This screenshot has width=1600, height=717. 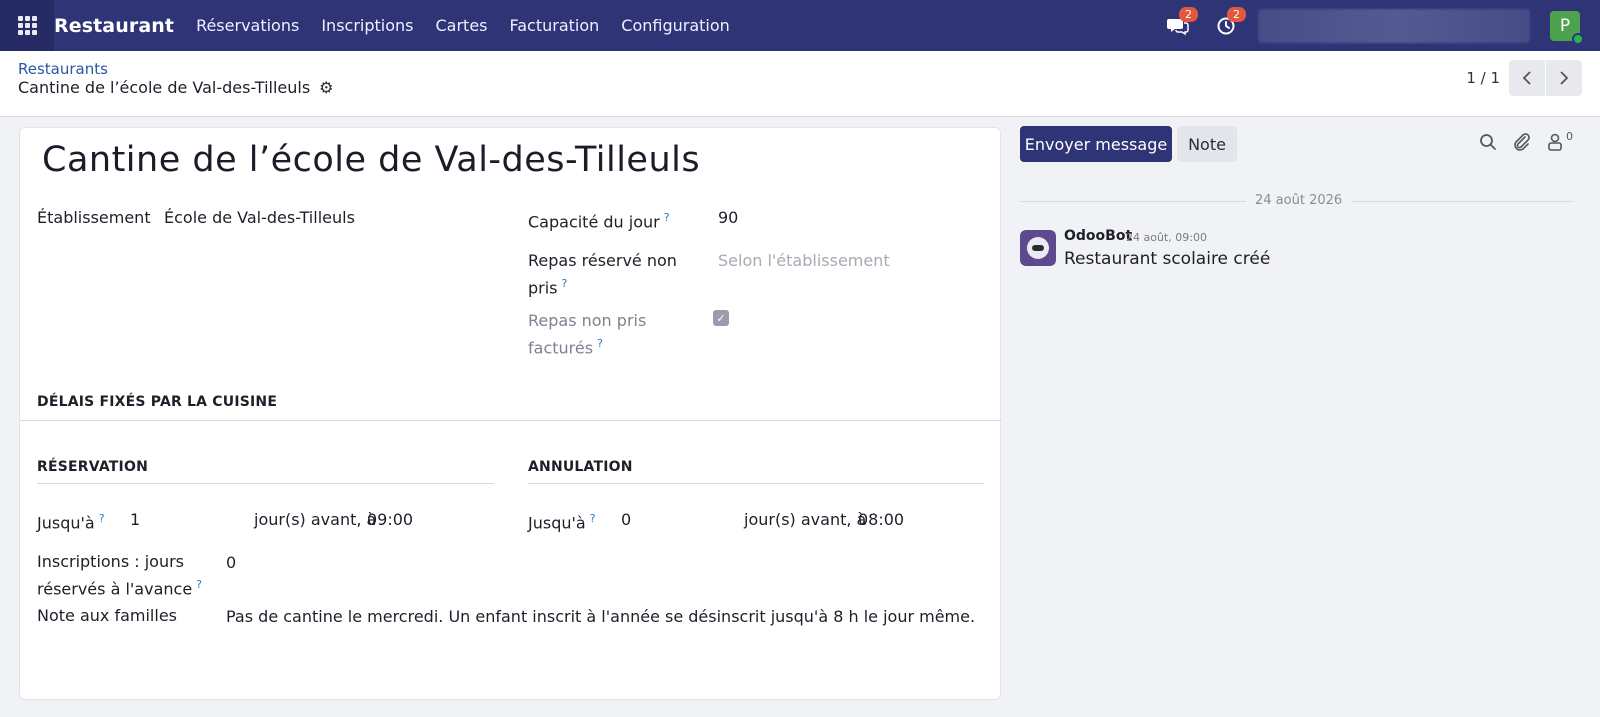 What do you see at coordinates (63, 69) in the screenshot?
I see `breadcrumb-parent-link: Restaurants` at bounding box center [63, 69].